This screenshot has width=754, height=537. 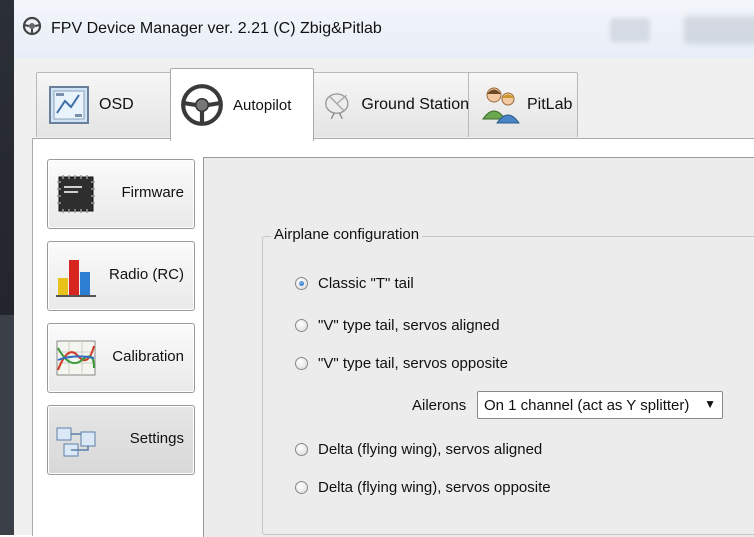 I want to click on tab-ground-station: Ground Station, so click(x=391, y=104).